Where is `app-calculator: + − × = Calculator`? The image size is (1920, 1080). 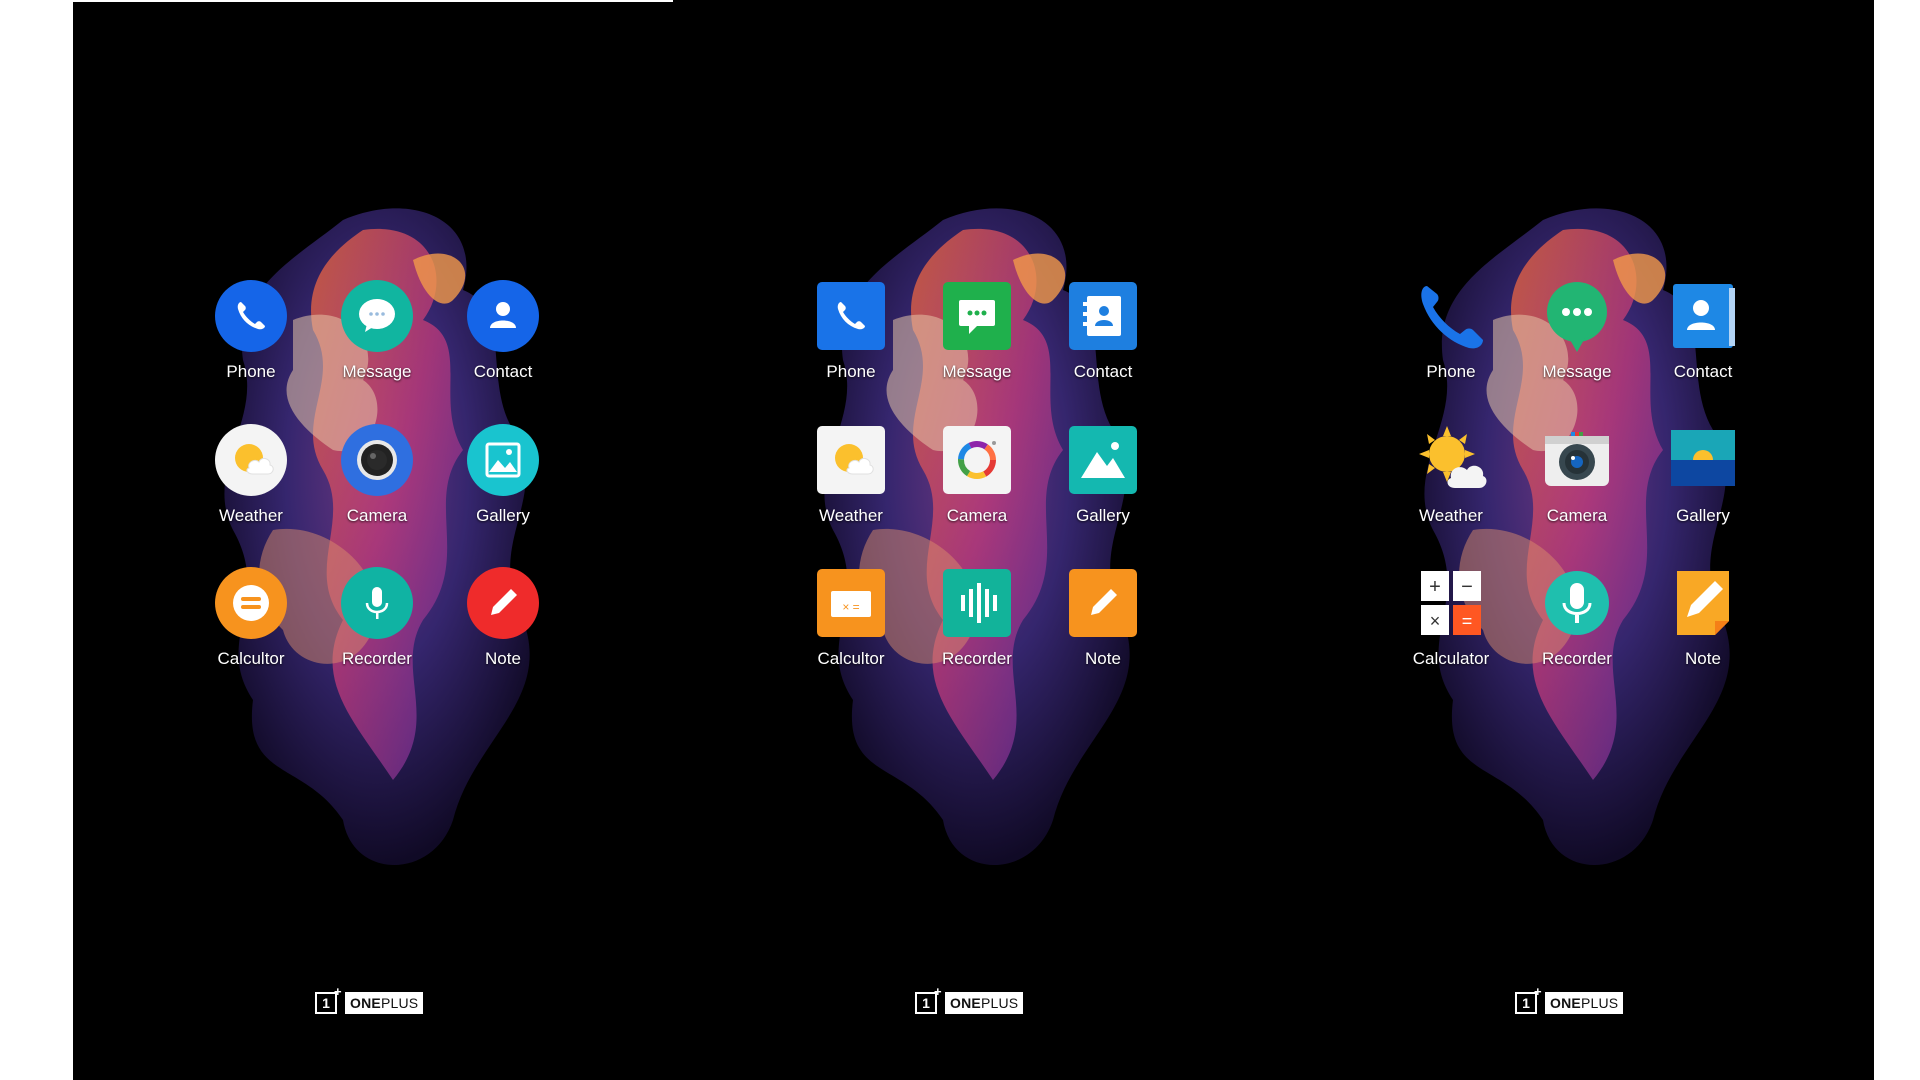
app-calculator: + − × = Calculator is located at coordinates (1451, 625).